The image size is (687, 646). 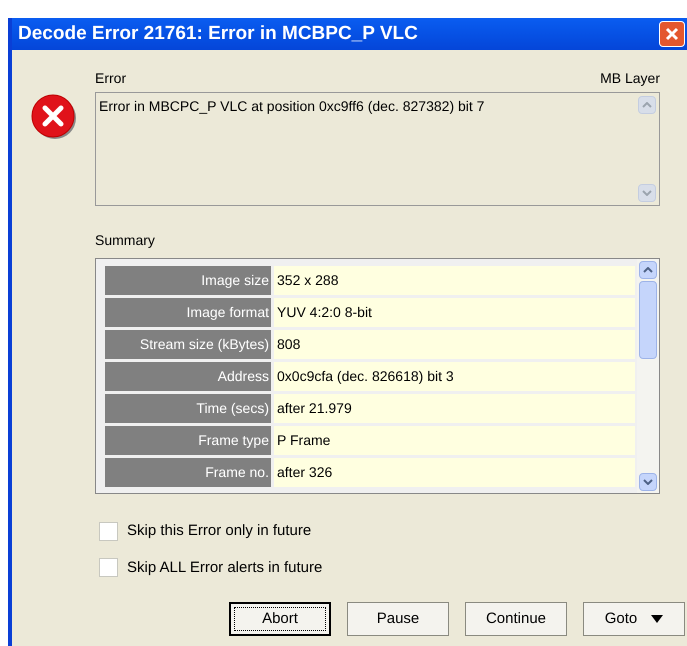 I want to click on dialog-button: Abort, so click(x=280, y=619).